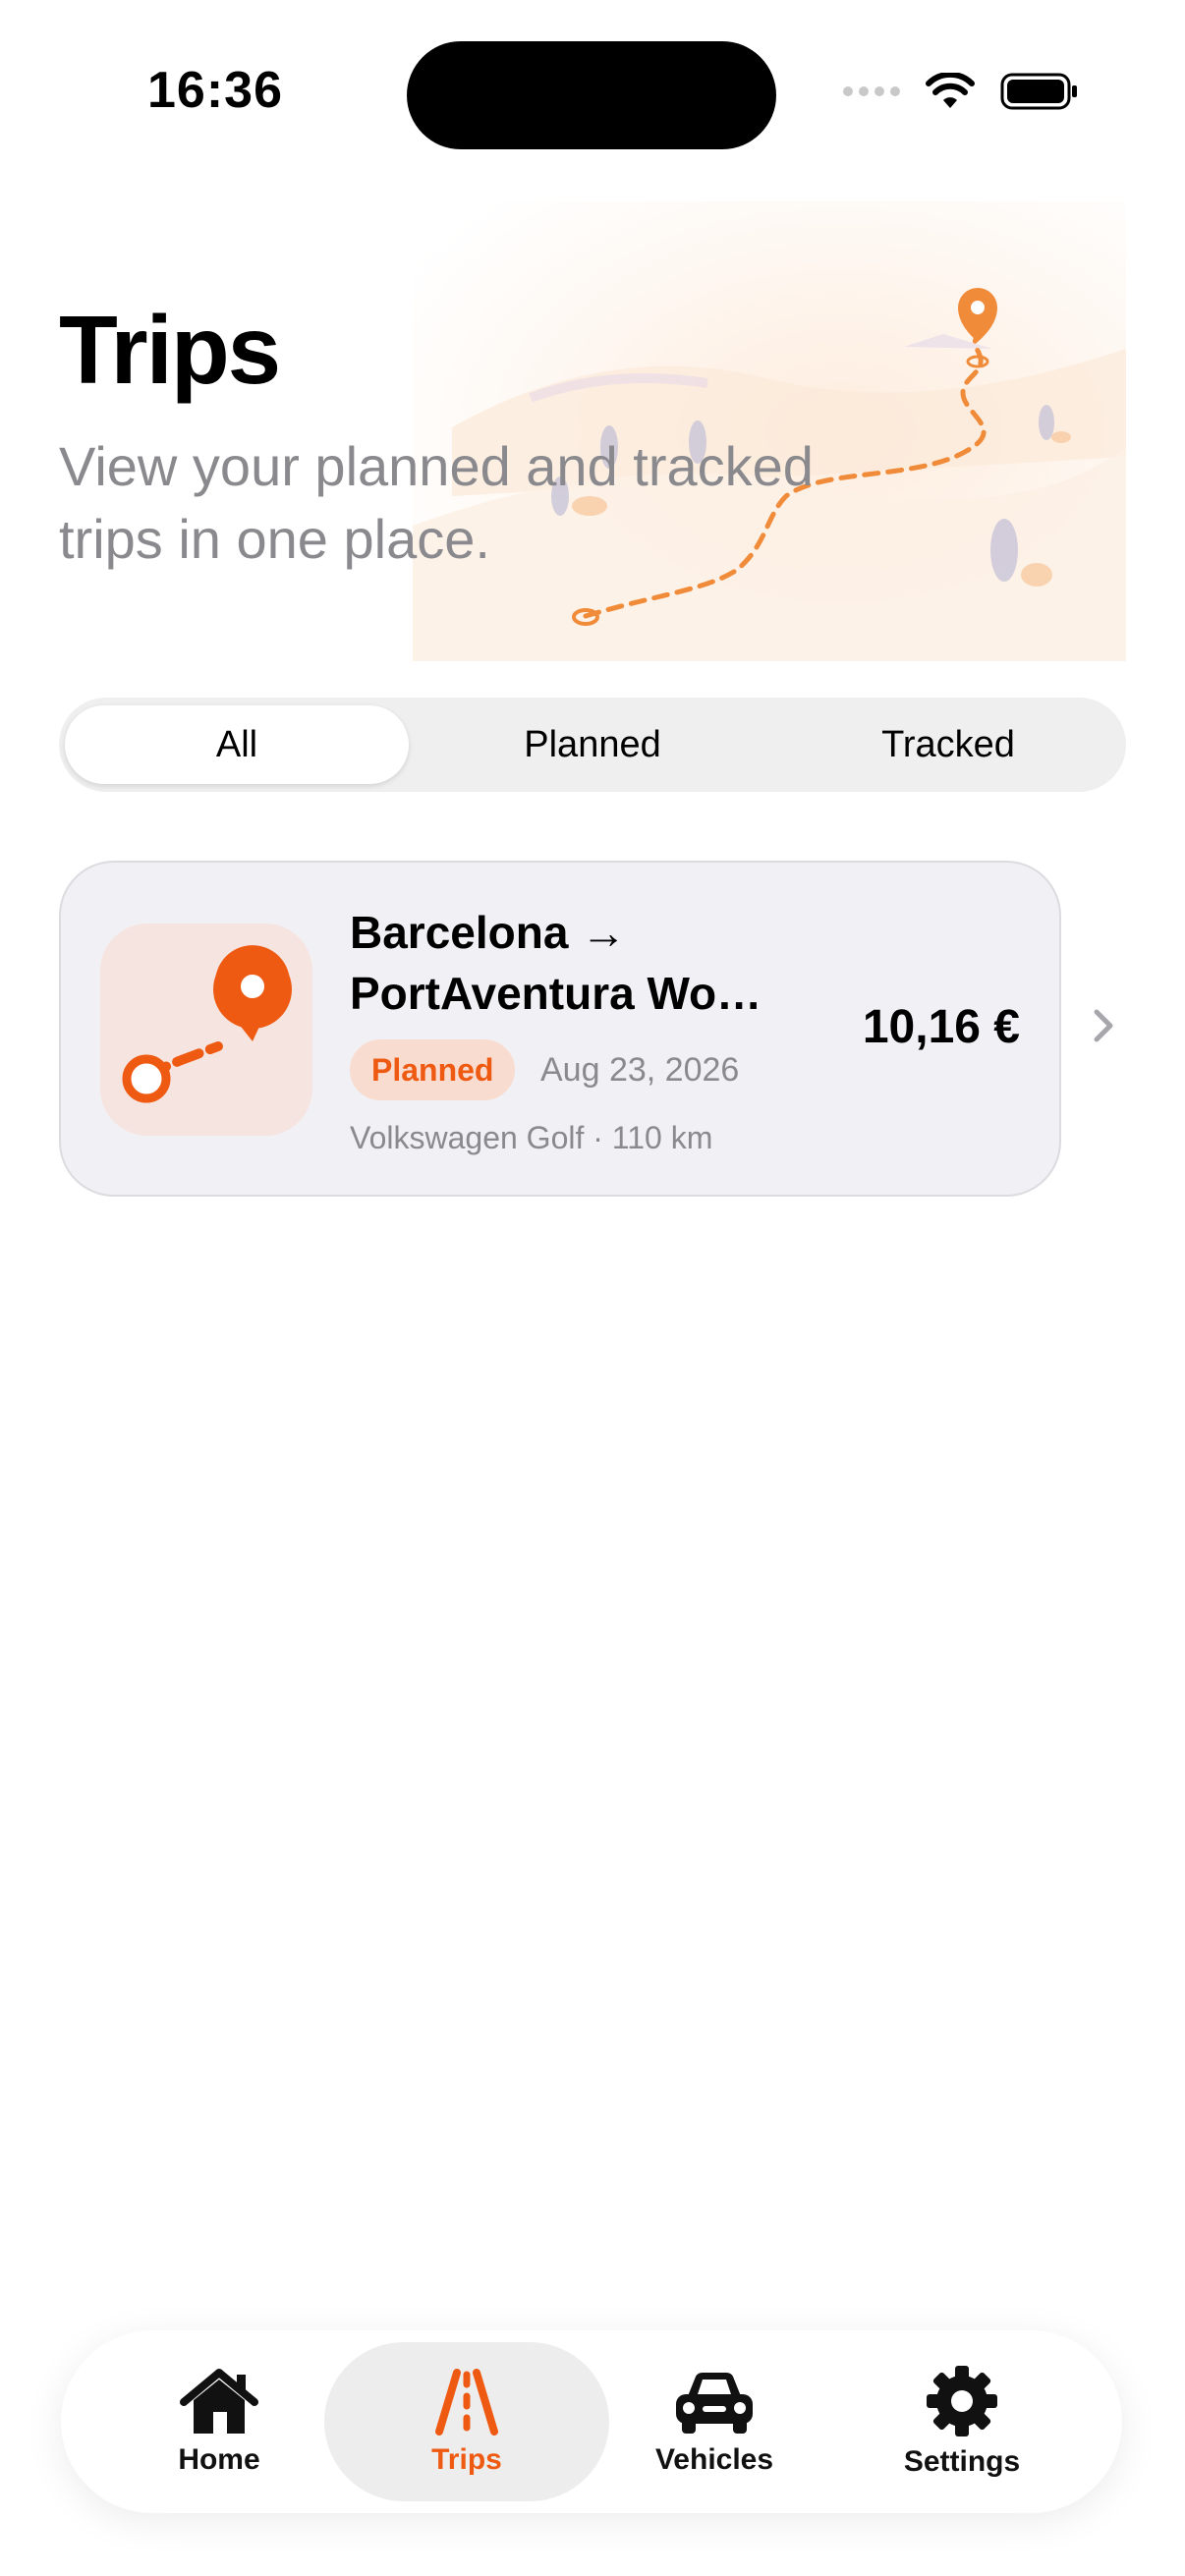  What do you see at coordinates (219, 2459) in the screenshot?
I see `tab-home-label: Home` at bounding box center [219, 2459].